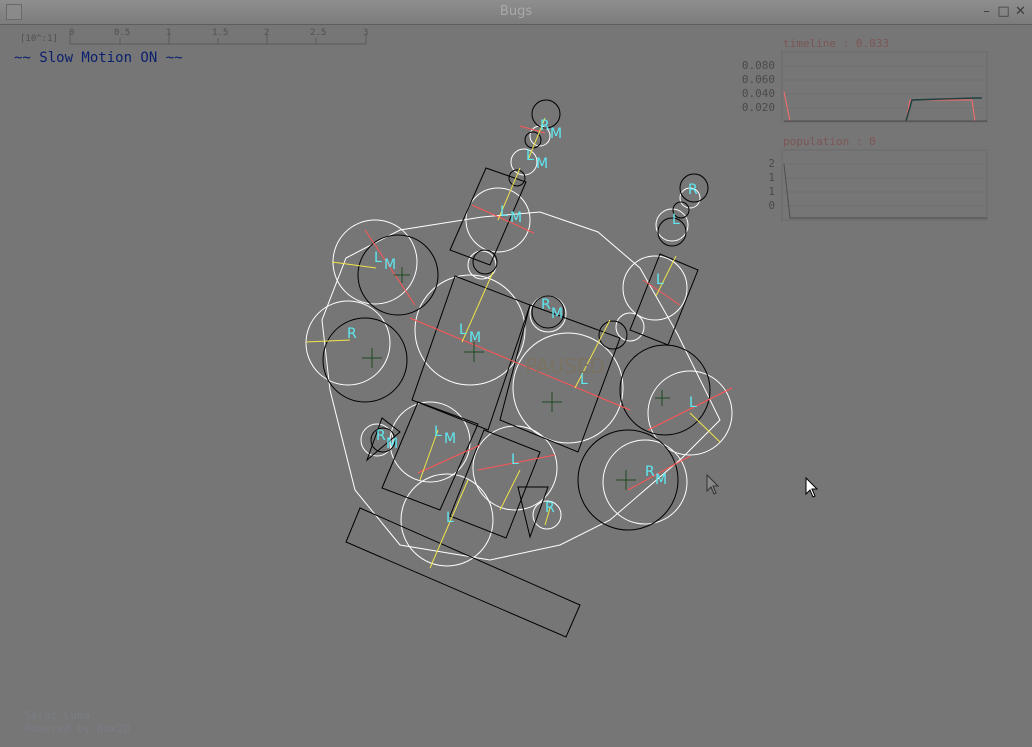 Image resolution: width=1032 pixels, height=747 pixels. What do you see at coordinates (880, 106) in the screenshot?
I see `timeline-series-red` at bounding box center [880, 106].